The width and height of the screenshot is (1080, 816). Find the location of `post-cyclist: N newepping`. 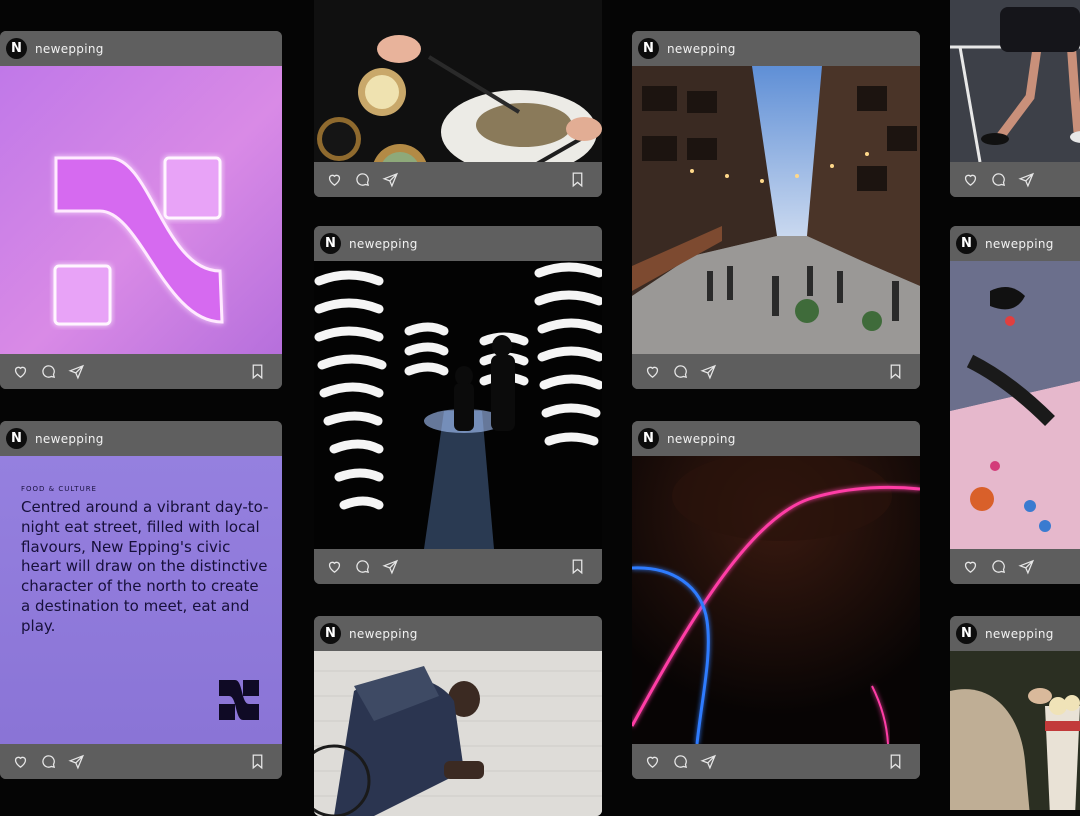

post-cyclist: N newepping is located at coordinates (458, 716).